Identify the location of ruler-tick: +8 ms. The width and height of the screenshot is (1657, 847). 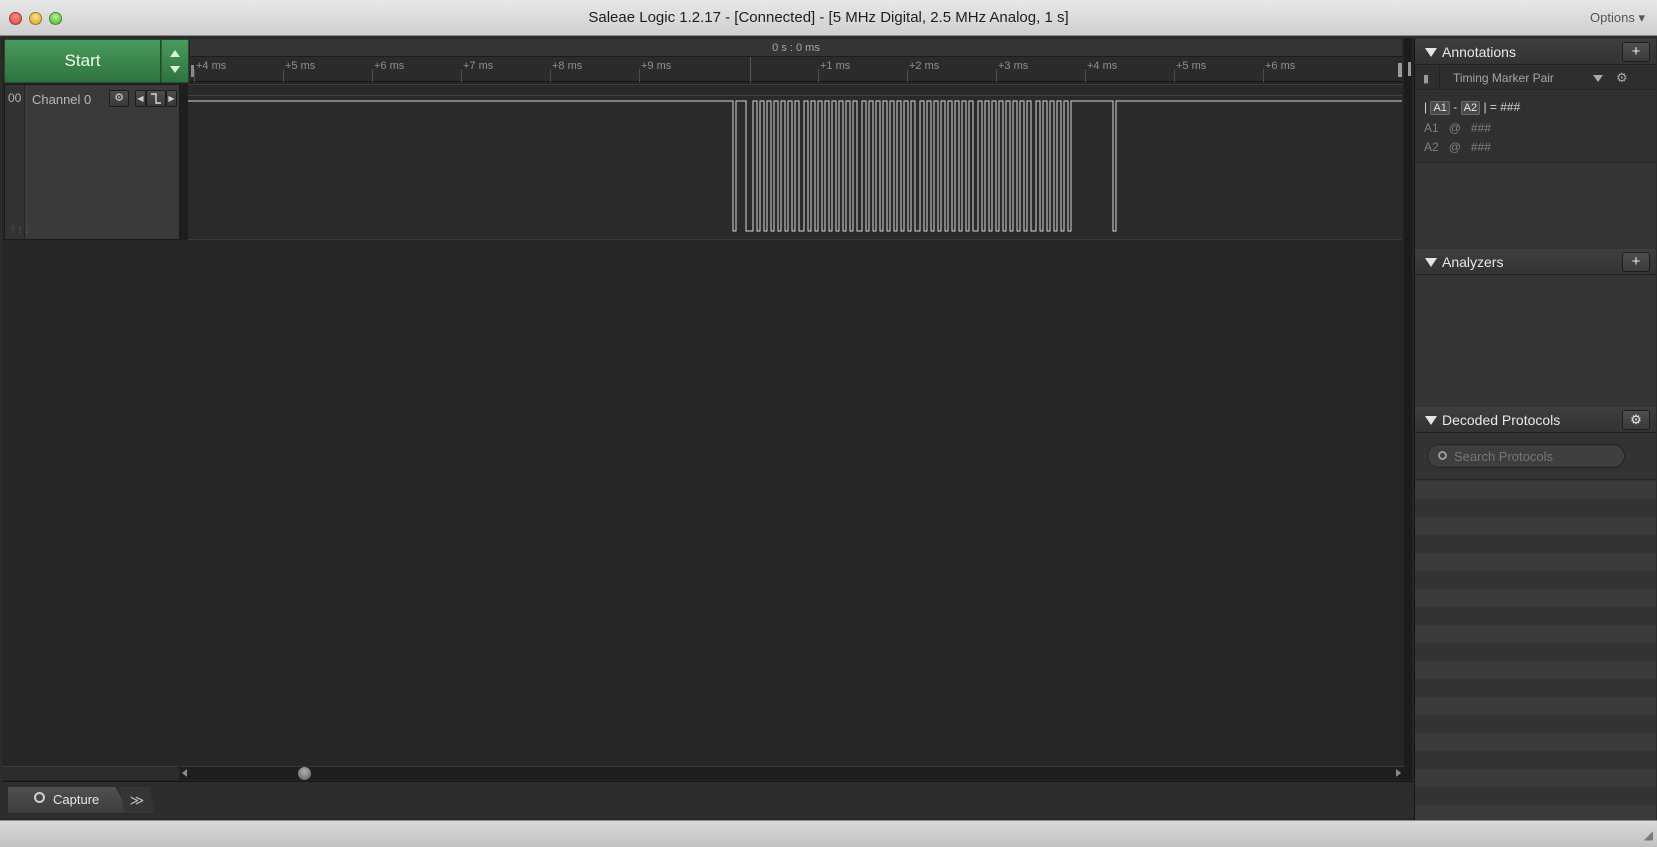
(567, 66).